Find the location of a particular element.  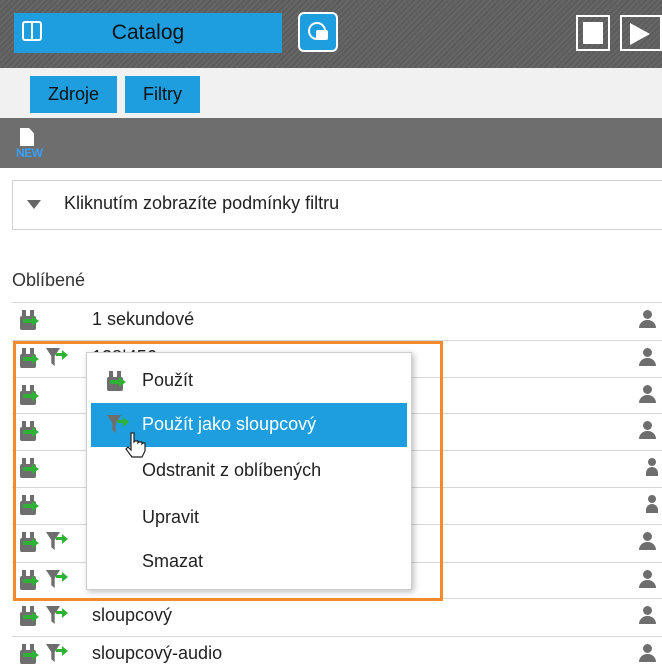

list-item: sloupcový is located at coordinates (337, 614).